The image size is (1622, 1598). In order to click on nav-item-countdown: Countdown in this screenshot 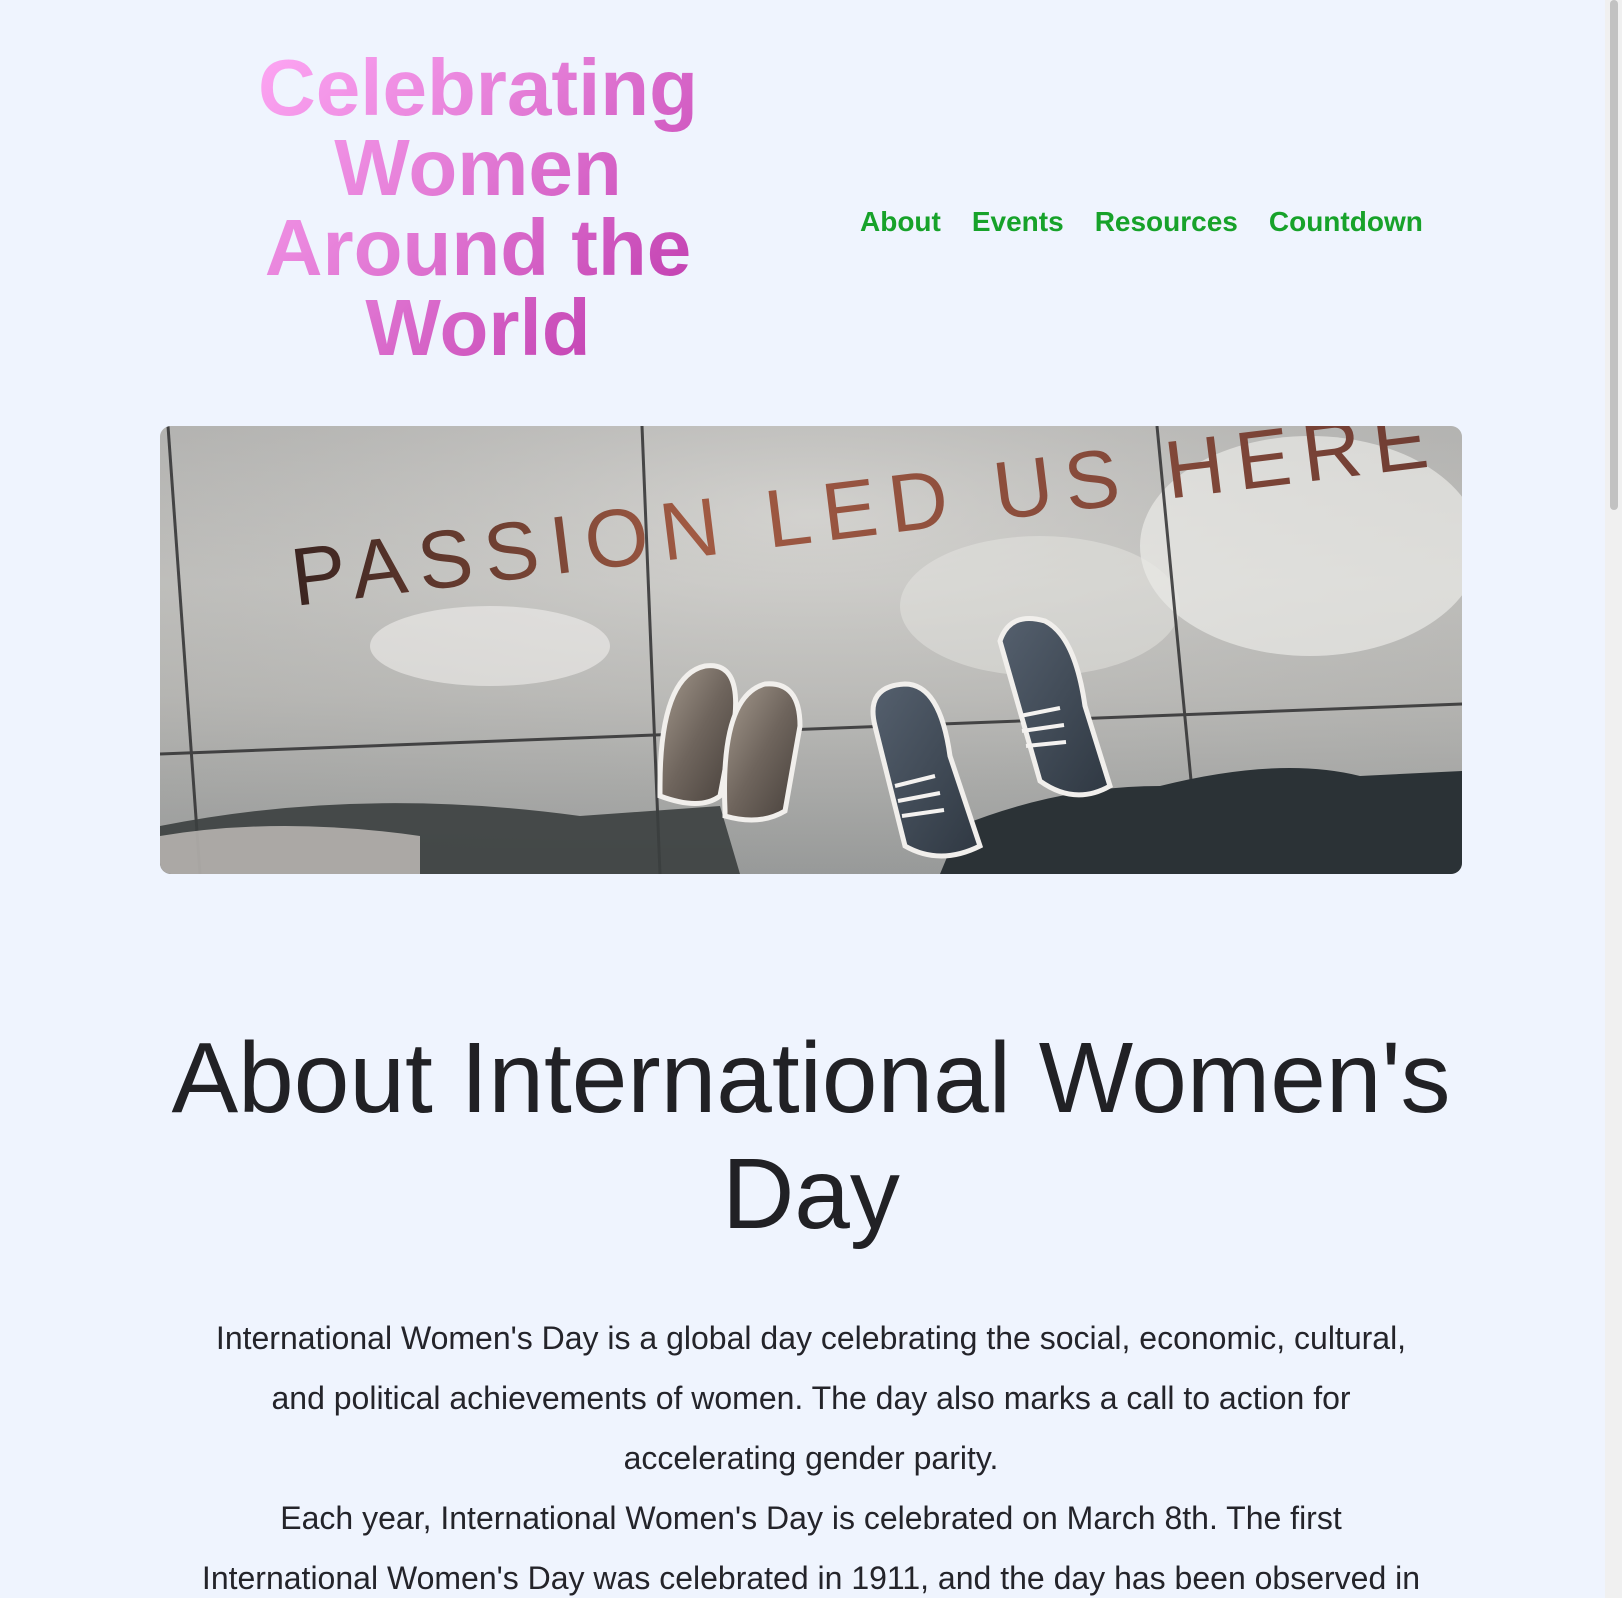, I will do `click(1346, 222)`.